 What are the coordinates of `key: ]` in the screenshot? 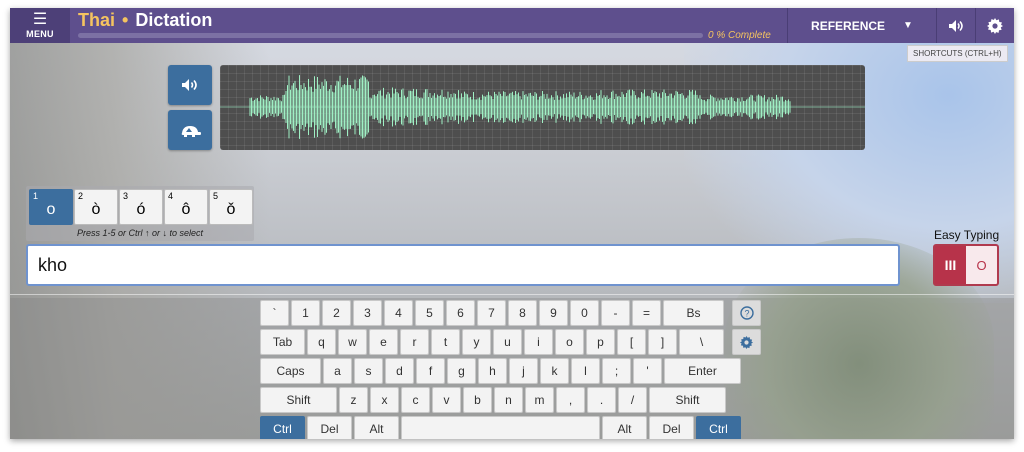 It's located at (662, 342).